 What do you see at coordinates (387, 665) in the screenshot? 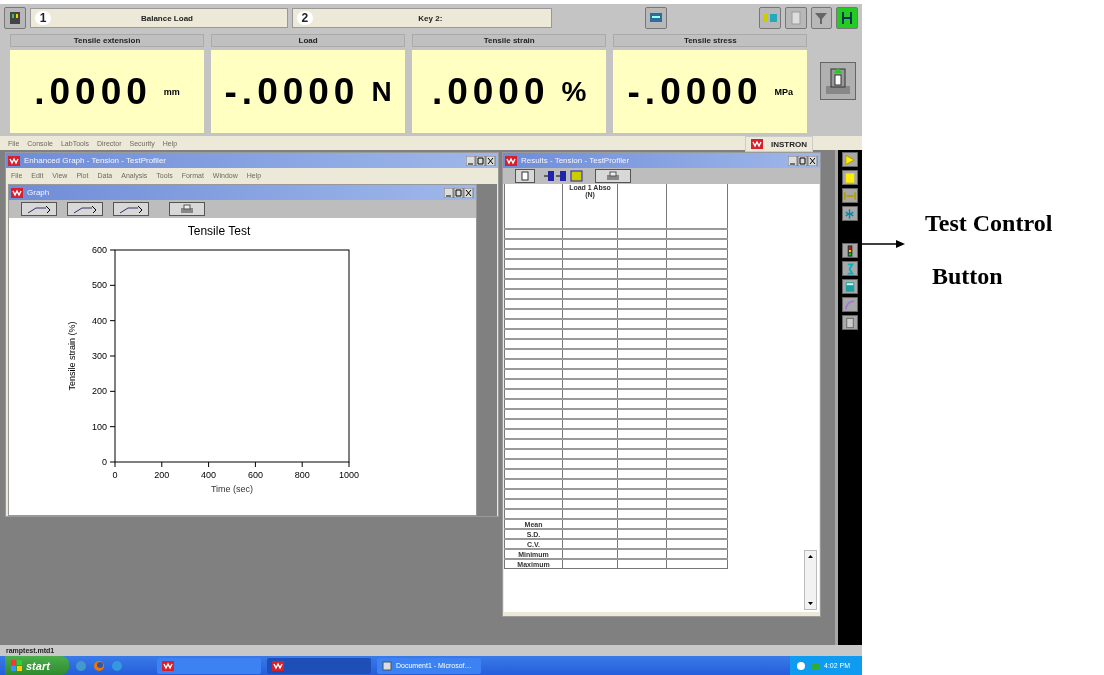
I see `document-icon` at bounding box center [387, 665].